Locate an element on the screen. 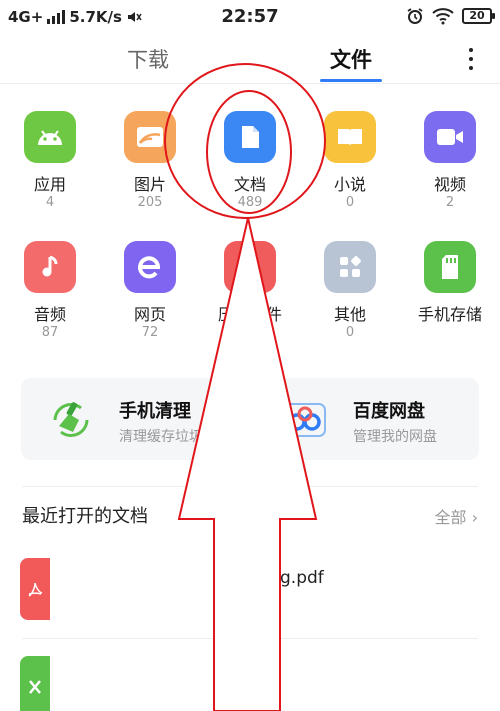  category-count: 205 is located at coordinates (150, 202).